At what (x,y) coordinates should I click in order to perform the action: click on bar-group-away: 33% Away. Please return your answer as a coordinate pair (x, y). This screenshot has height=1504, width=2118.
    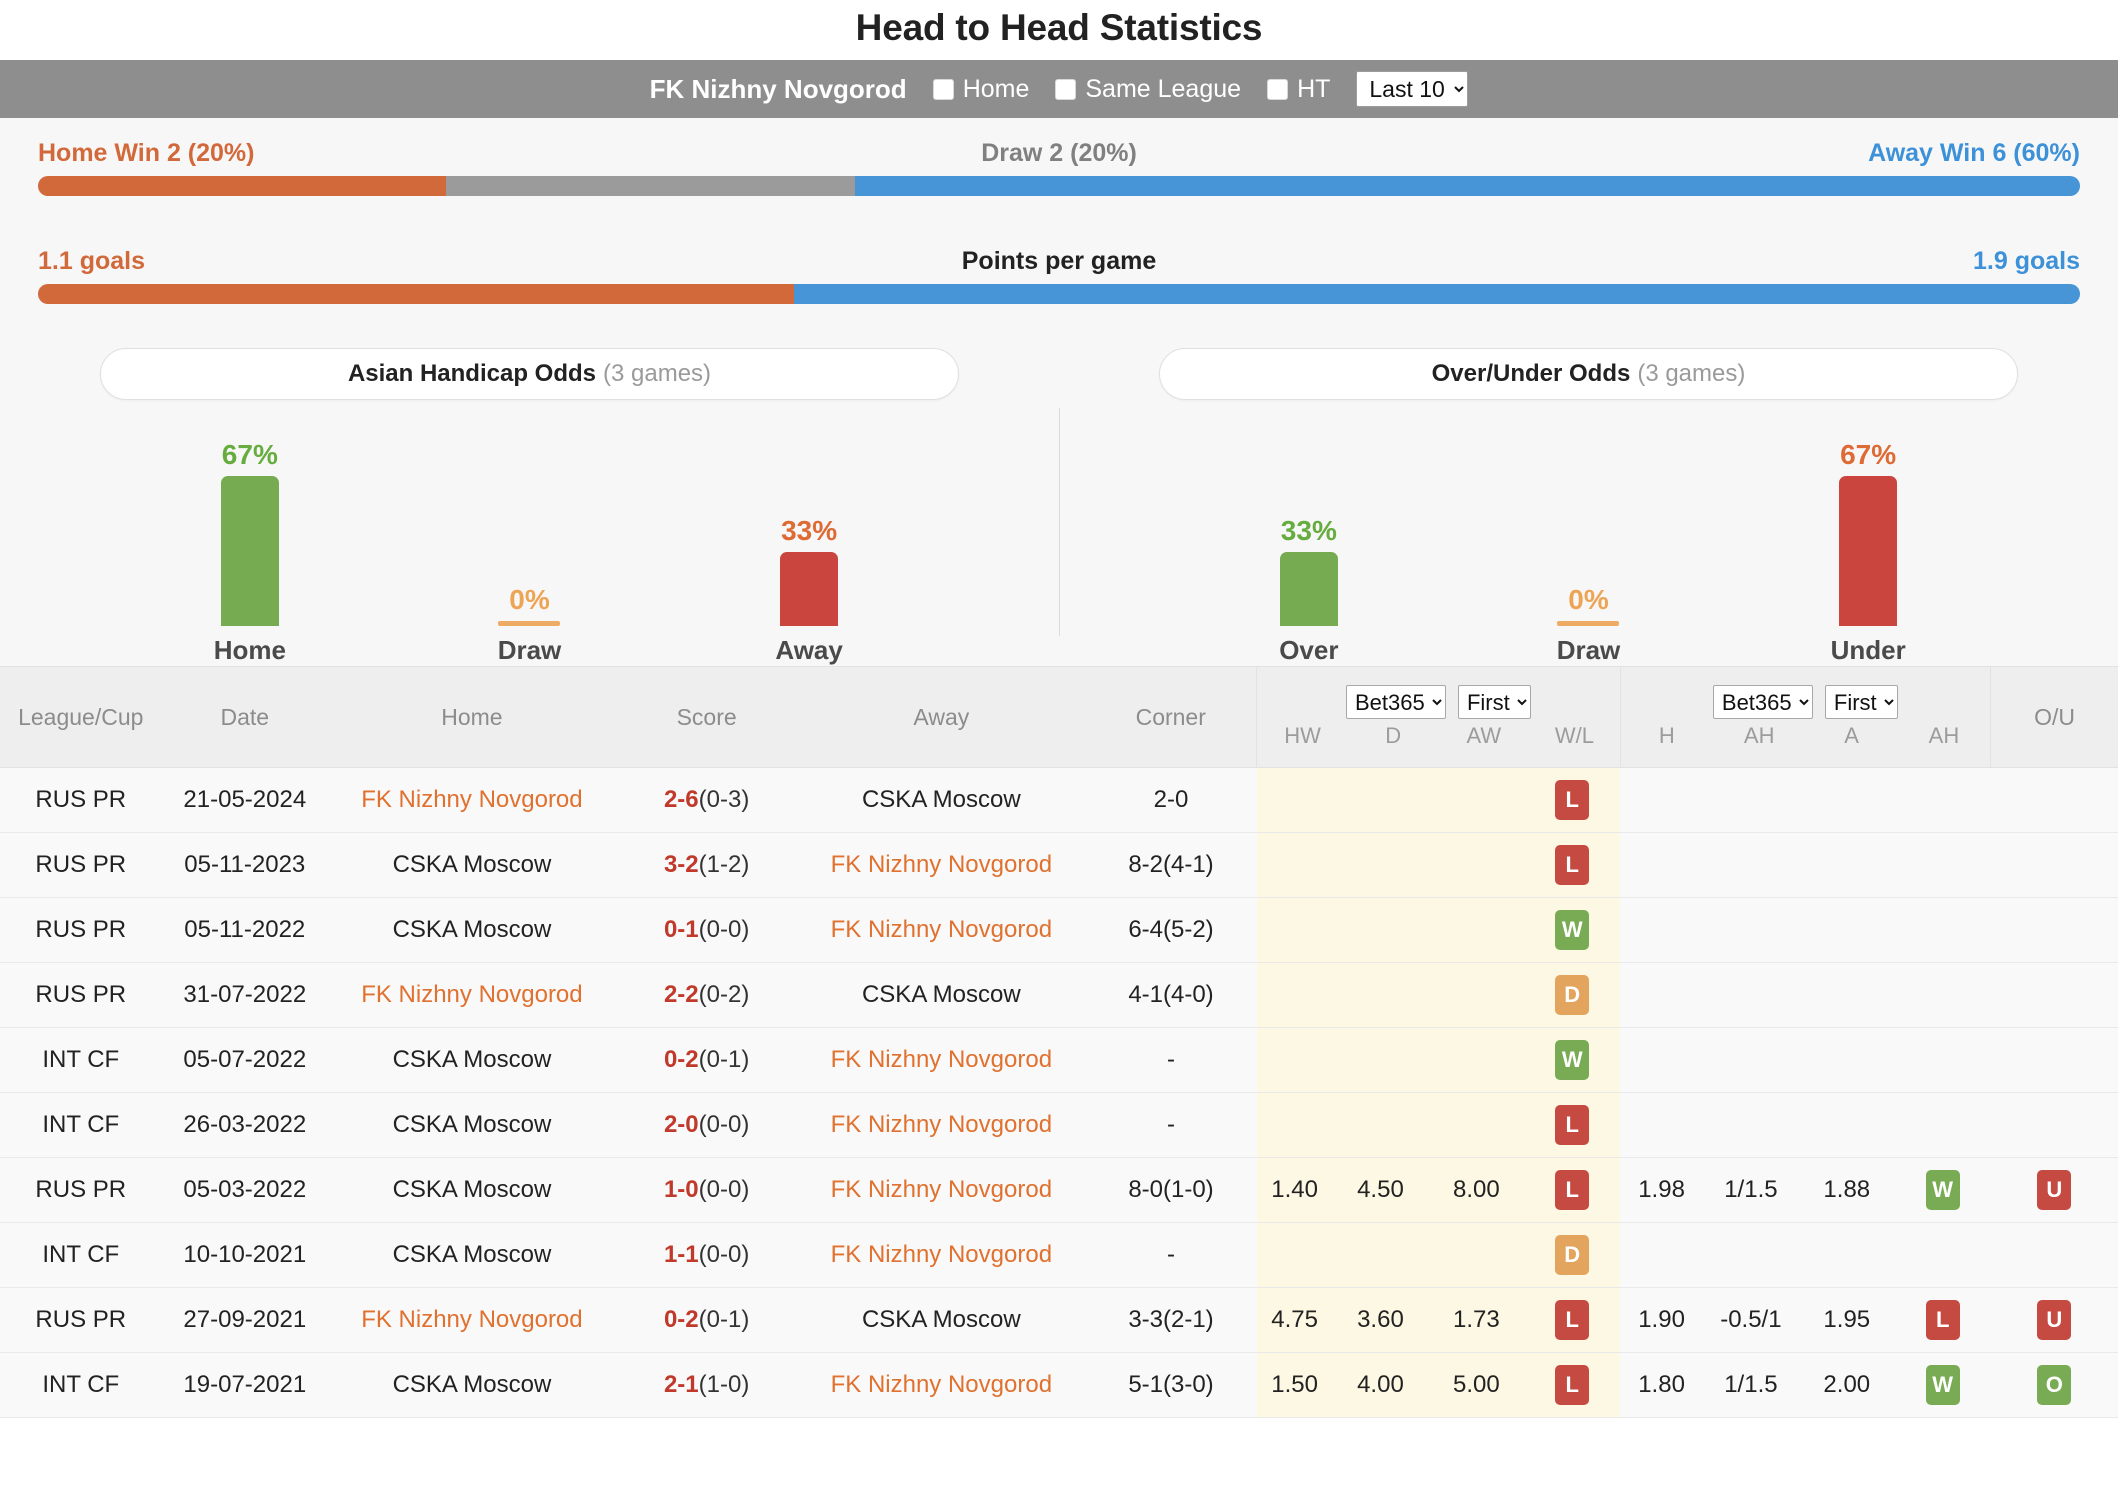
    Looking at the image, I should click on (809, 541).